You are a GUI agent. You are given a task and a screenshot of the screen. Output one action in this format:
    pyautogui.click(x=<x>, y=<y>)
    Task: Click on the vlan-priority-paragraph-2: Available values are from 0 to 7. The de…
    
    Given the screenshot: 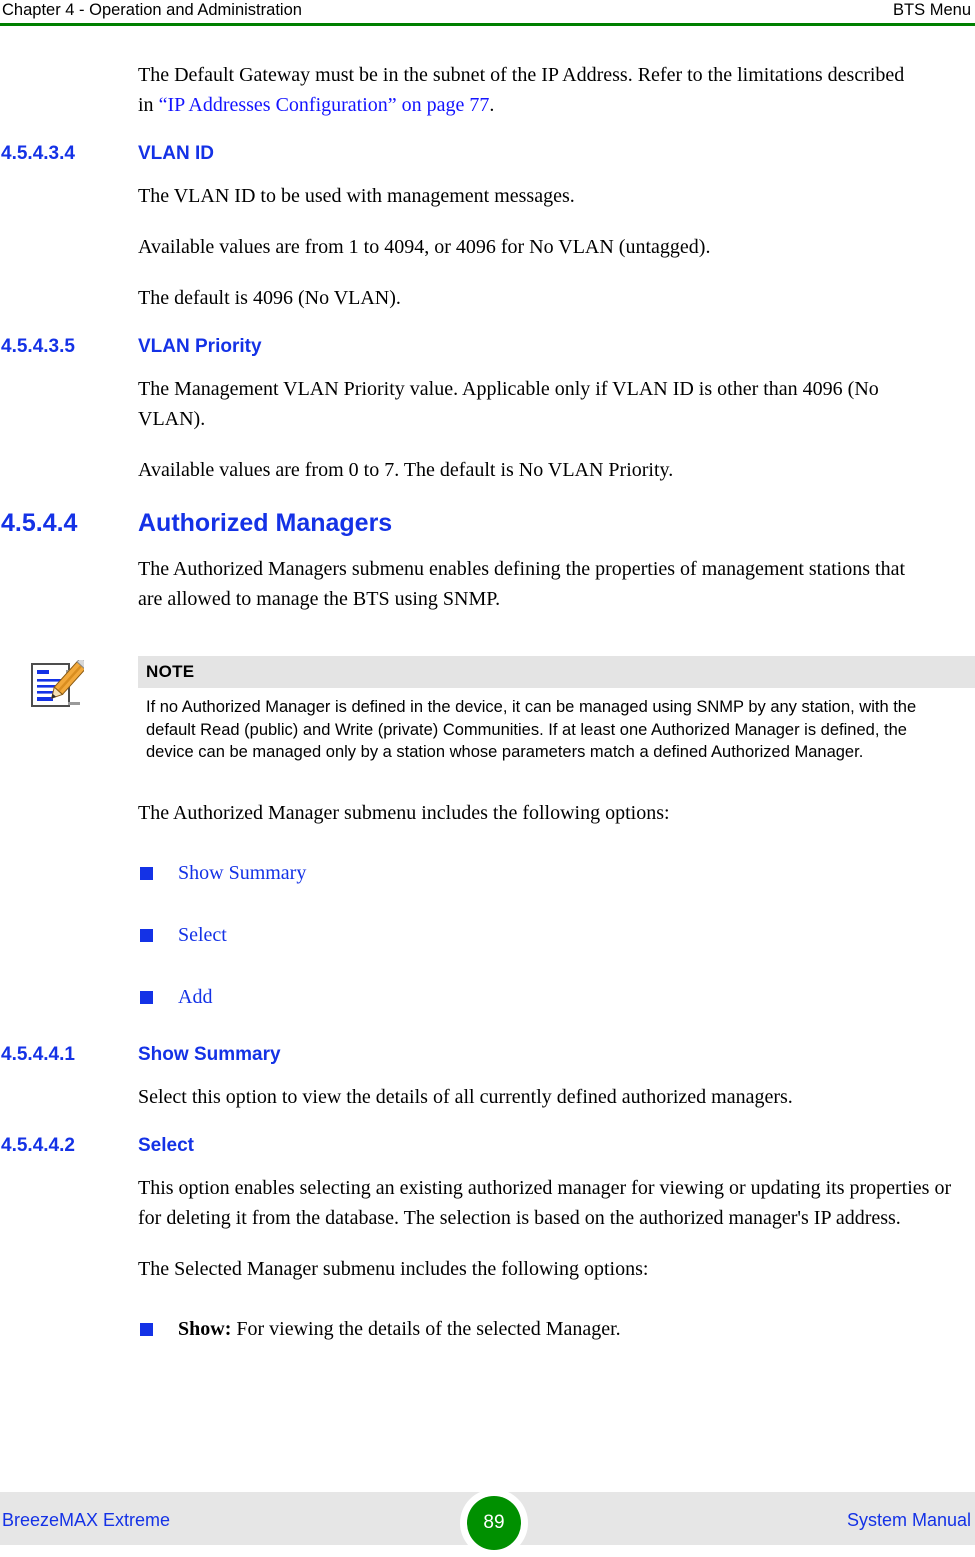 What is the action you would take?
    pyautogui.click(x=406, y=470)
    